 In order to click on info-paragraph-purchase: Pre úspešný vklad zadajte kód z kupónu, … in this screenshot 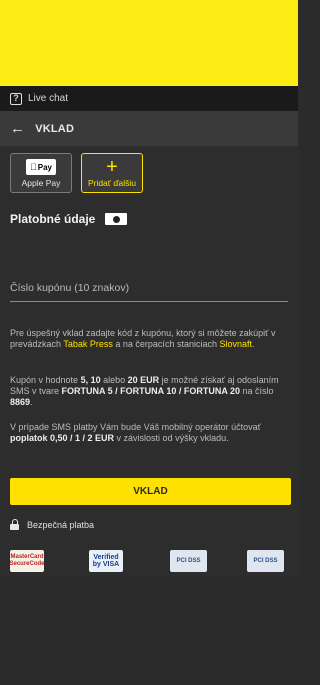, I will do `click(143, 338)`.